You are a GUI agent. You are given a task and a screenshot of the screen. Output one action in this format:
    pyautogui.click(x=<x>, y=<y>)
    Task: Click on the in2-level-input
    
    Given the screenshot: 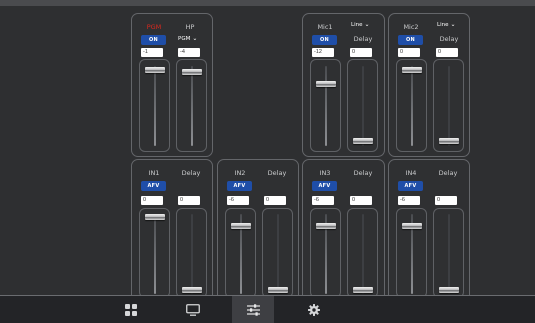 What is the action you would take?
    pyautogui.click(x=238, y=200)
    